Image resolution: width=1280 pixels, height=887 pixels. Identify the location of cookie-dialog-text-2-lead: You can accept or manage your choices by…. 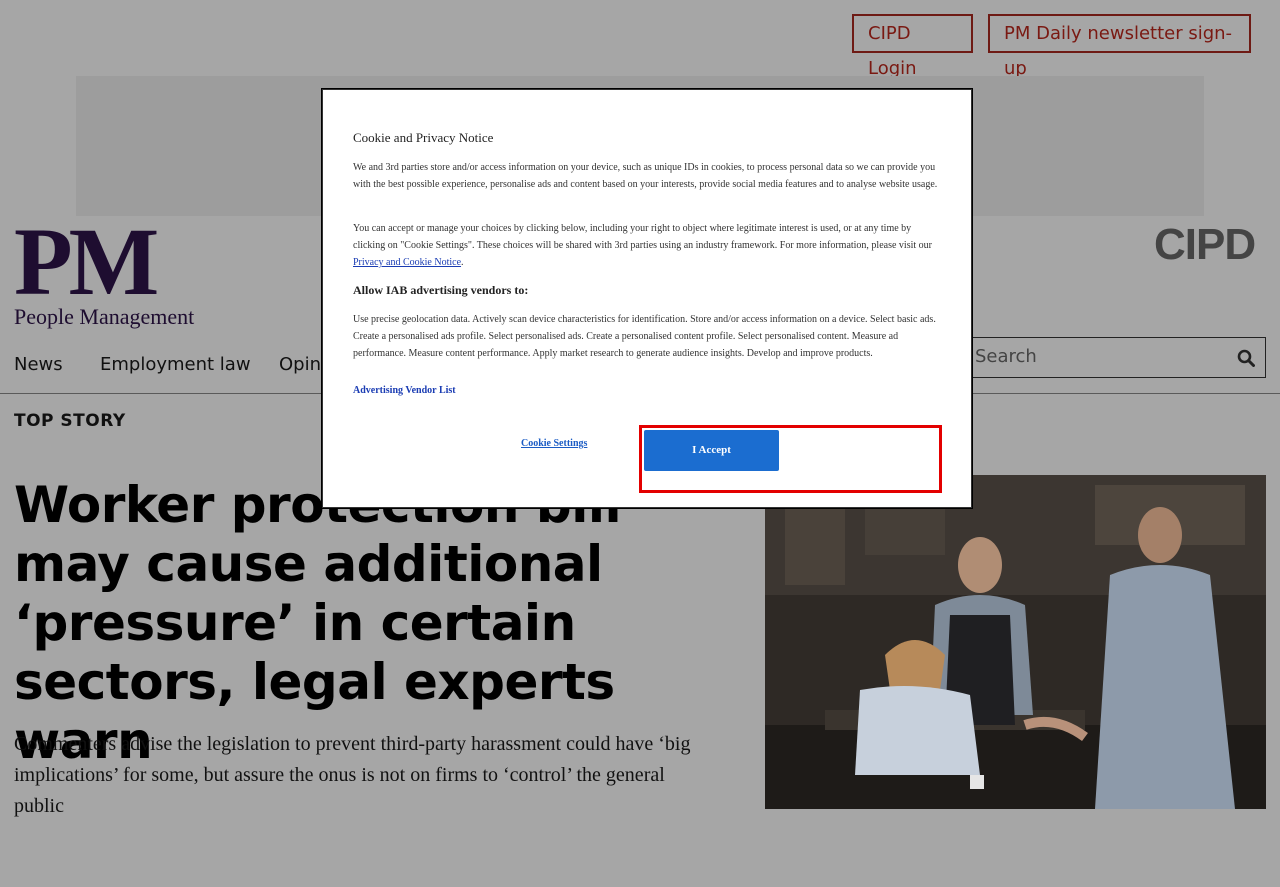
(642, 237).